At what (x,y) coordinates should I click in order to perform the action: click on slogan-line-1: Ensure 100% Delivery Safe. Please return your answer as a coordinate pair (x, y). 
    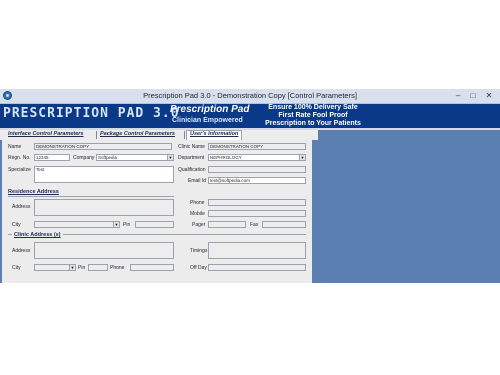
    Looking at the image, I should click on (313, 107).